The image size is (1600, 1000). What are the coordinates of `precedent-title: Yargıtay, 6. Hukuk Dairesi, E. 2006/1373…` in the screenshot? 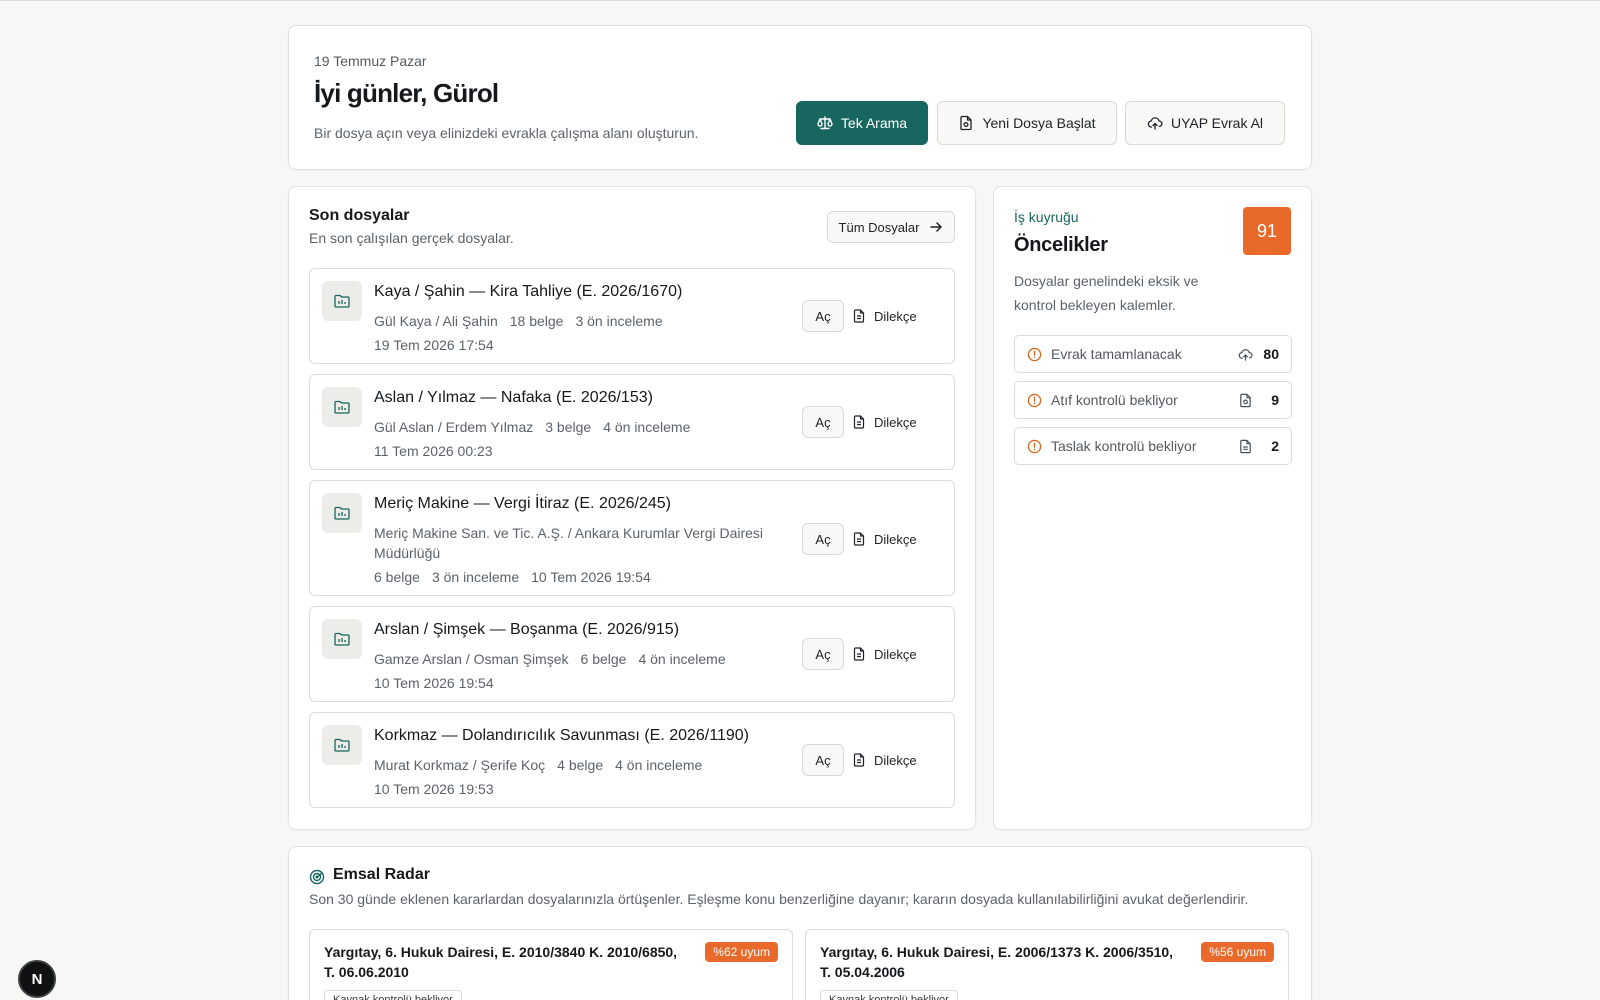 It's located at (997, 962).